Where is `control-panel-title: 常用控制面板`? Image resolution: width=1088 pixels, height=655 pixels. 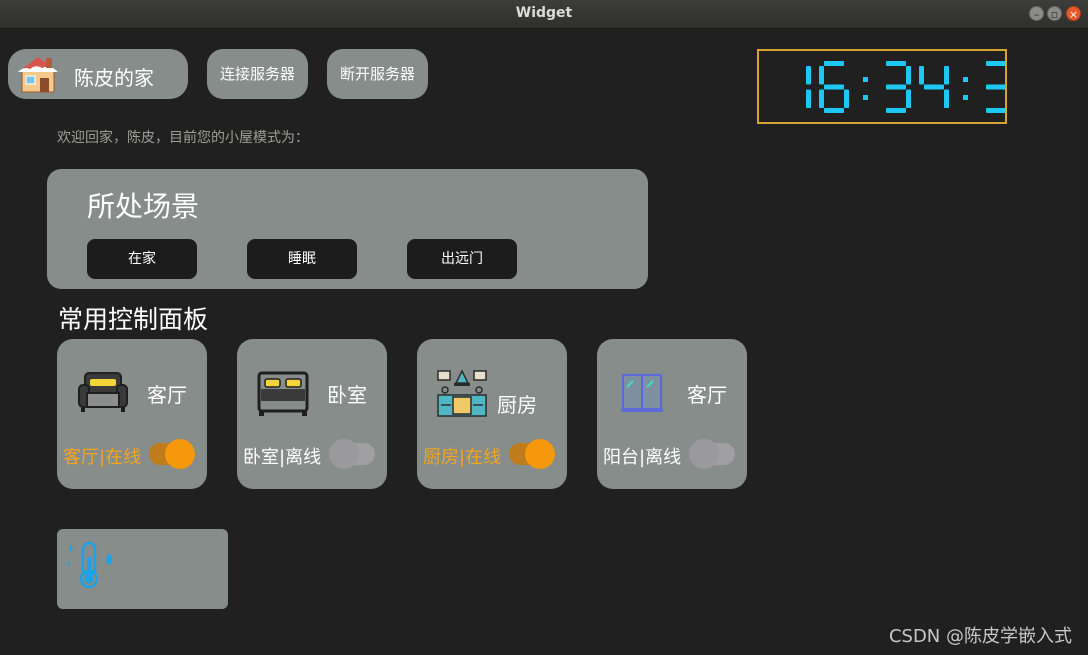 control-panel-title: 常用控制面板 is located at coordinates (133, 319).